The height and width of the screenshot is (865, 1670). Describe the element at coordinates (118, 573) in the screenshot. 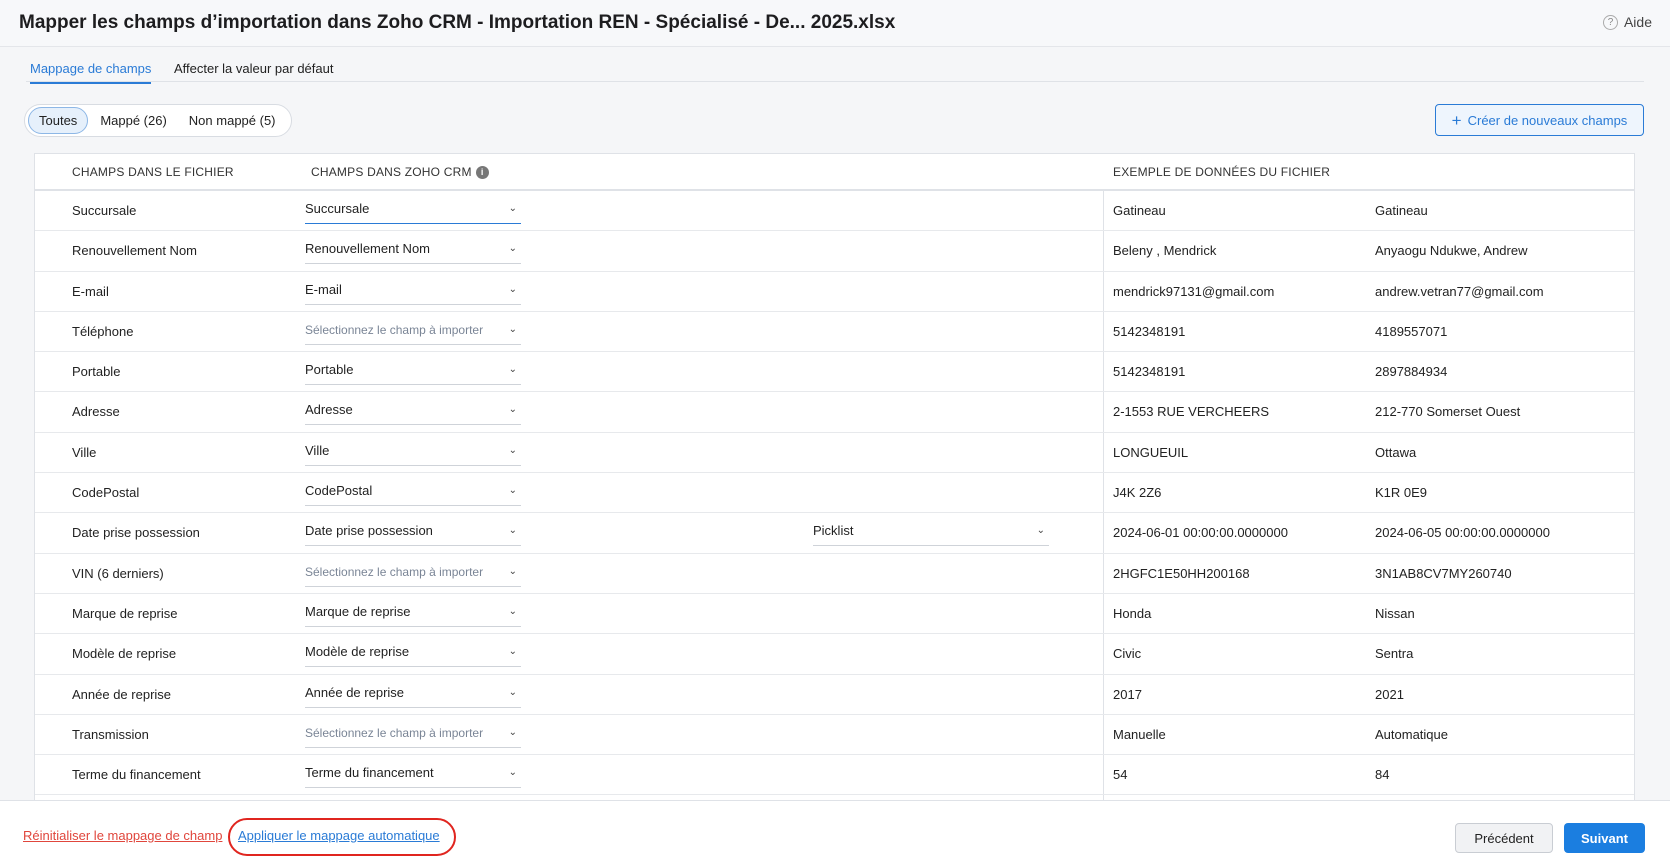

I see `file-field-name: VIN (6 derniers)` at that location.